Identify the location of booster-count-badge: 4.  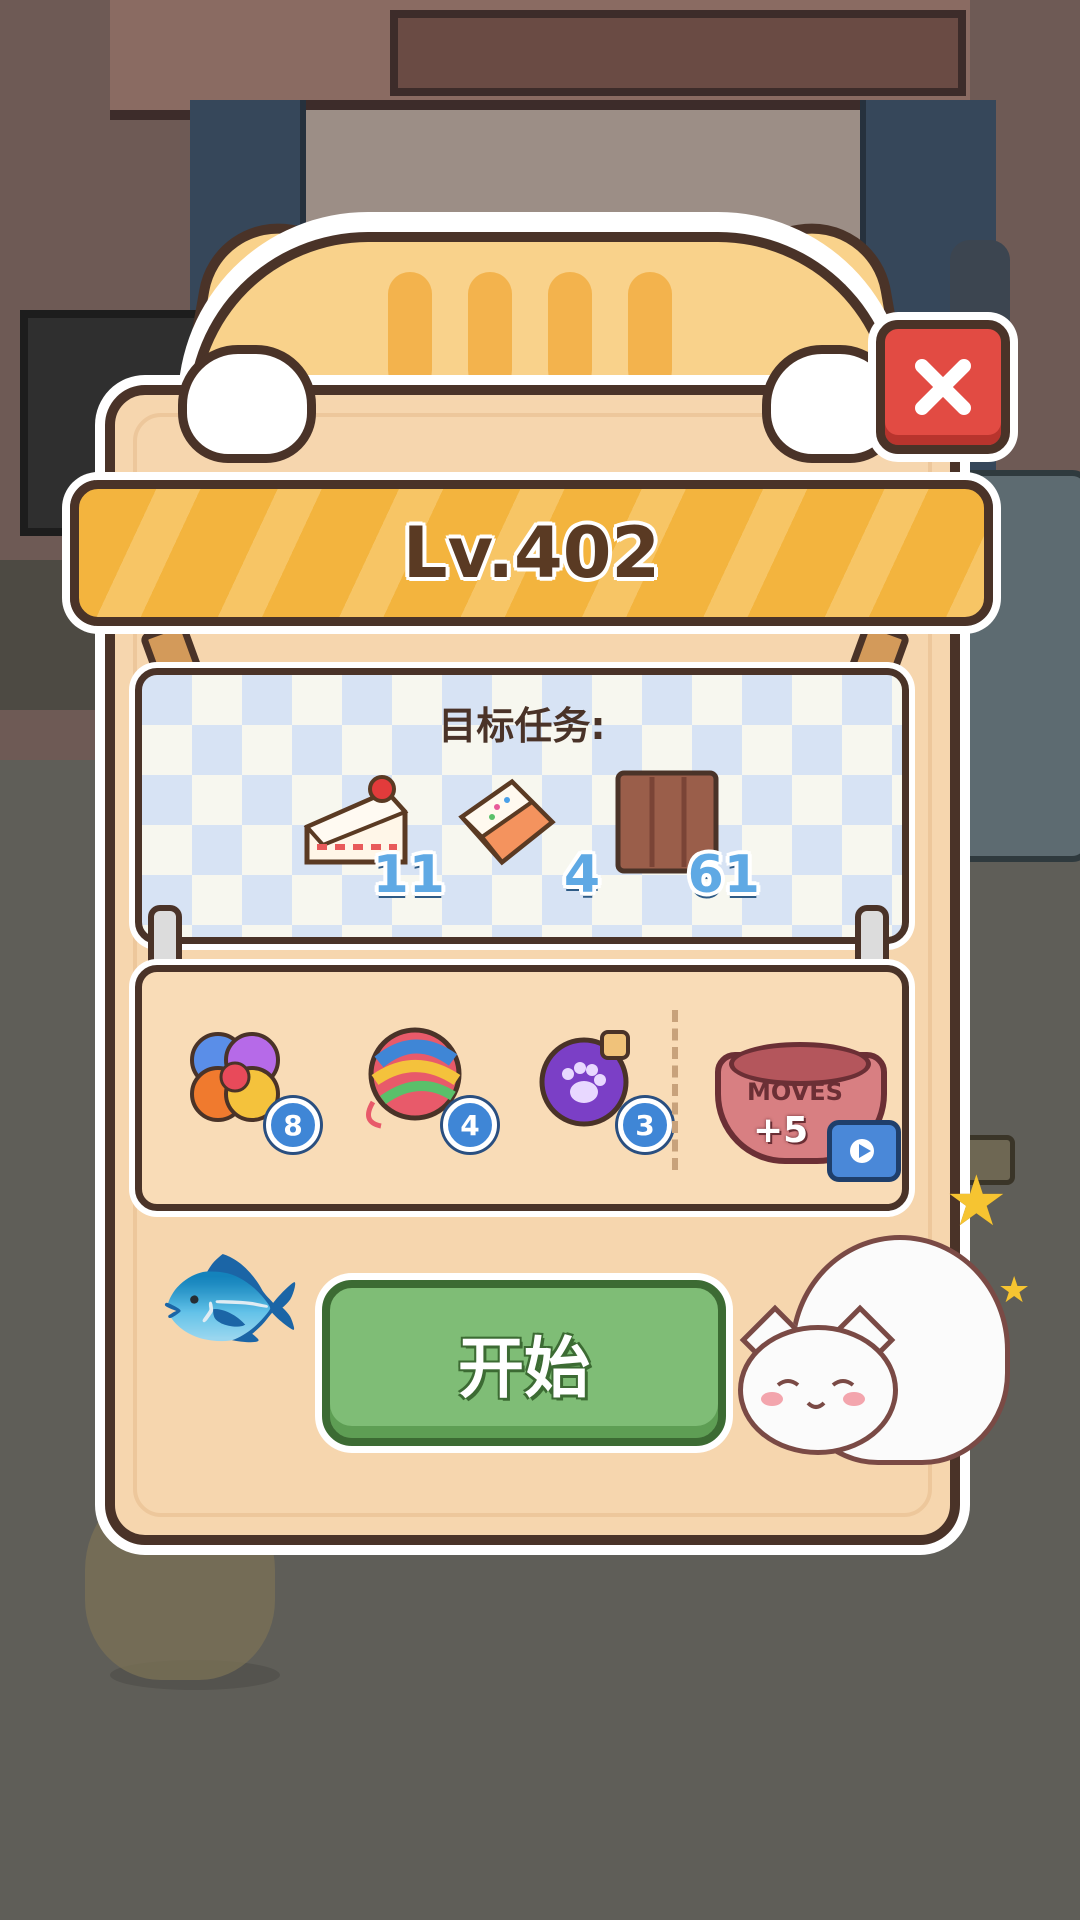
(470, 1125).